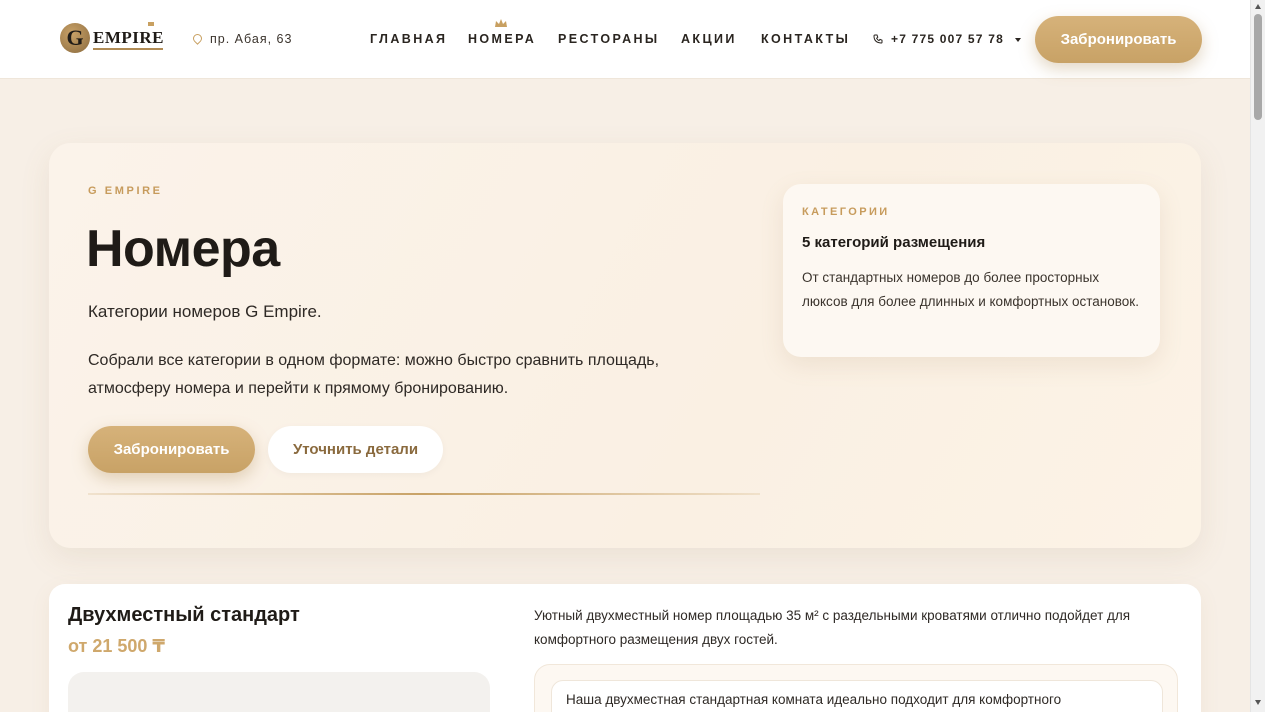  Describe the element at coordinates (424, 494) in the screenshot. I see `divider` at that location.